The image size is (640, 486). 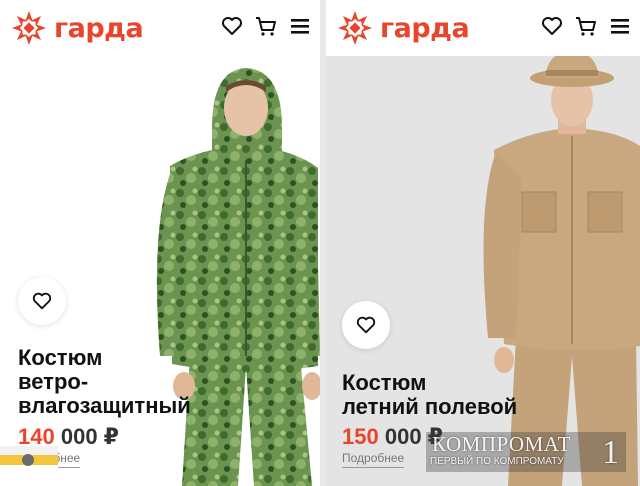 What do you see at coordinates (104, 405) in the screenshot?
I see `title-line: влагозащитный` at bounding box center [104, 405].